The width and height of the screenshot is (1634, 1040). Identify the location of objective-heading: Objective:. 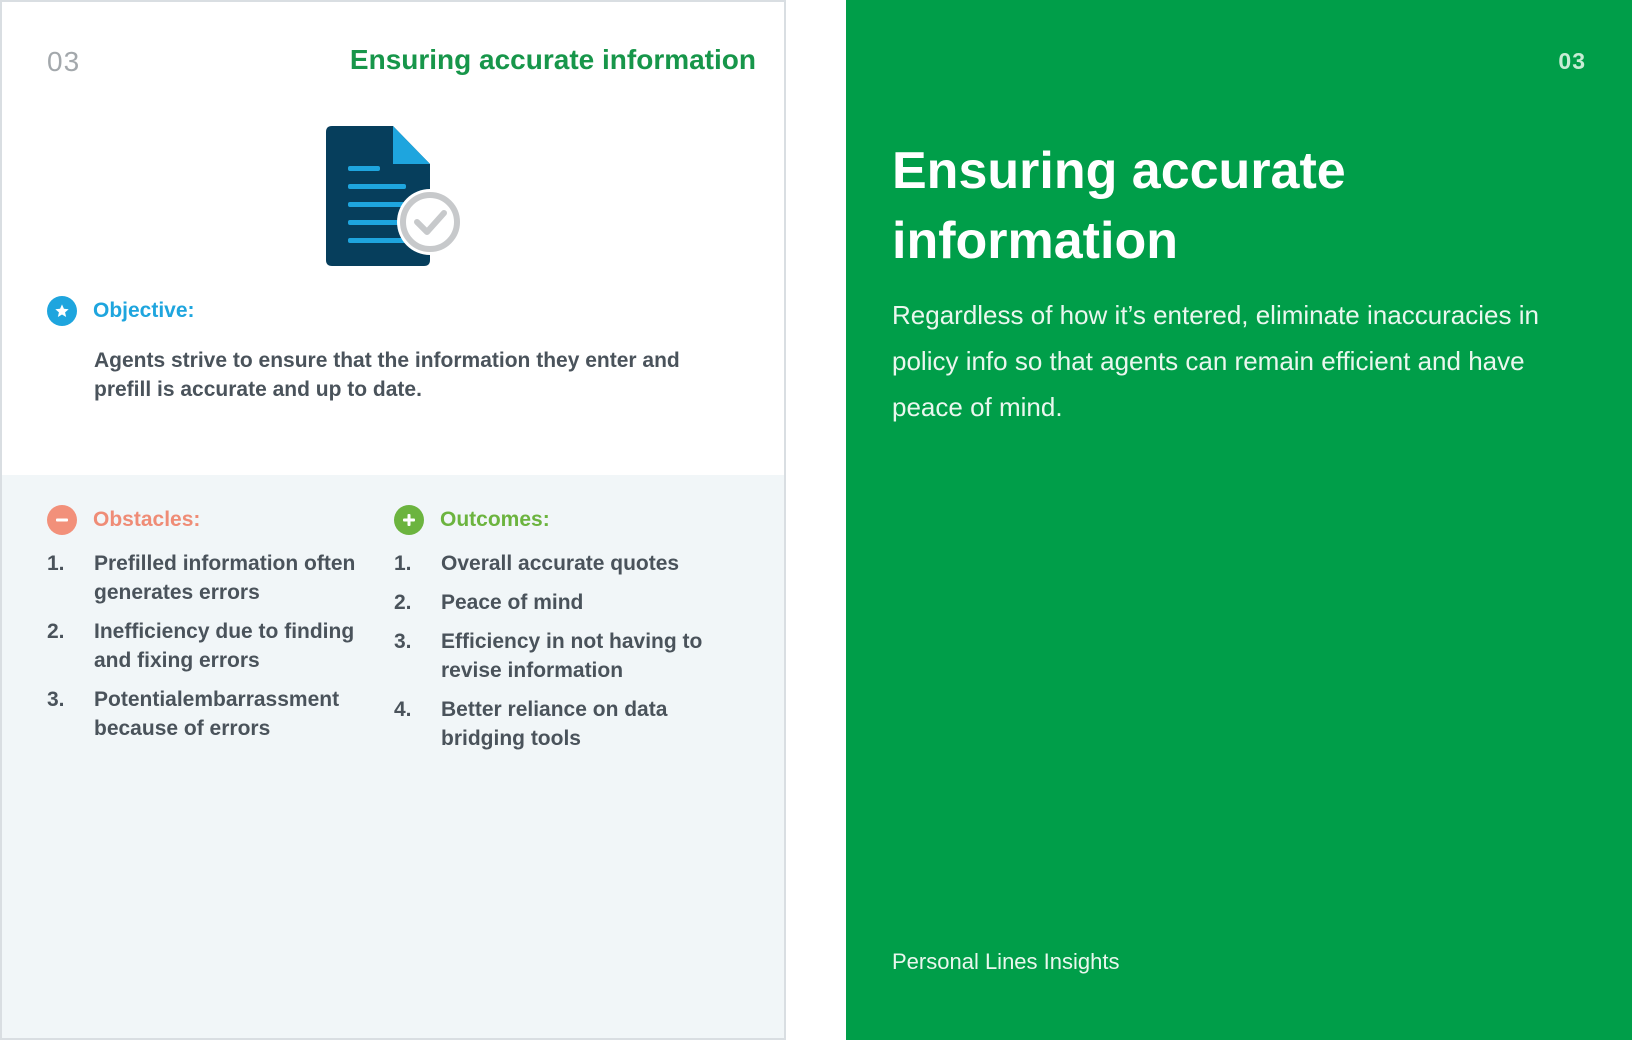
(387, 311).